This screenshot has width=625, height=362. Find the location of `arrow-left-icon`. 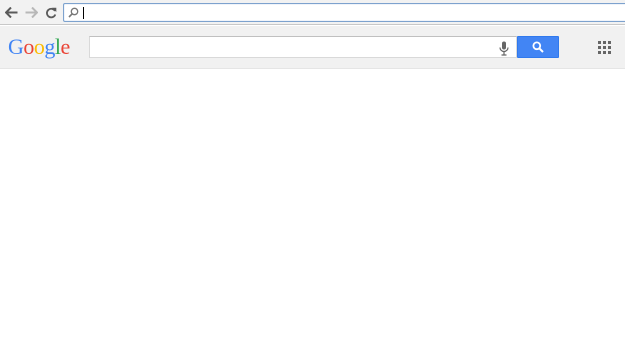

arrow-left-icon is located at coordinates (10, 12).